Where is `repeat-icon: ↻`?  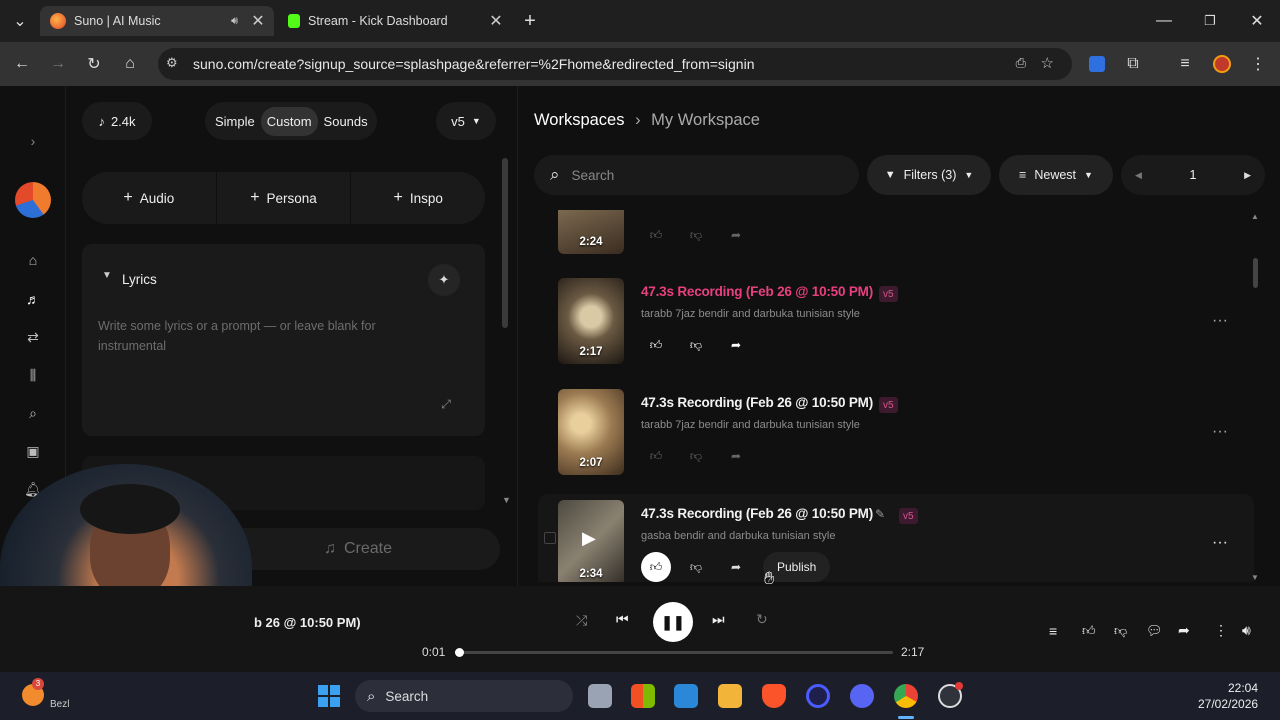 repeat-icon: ↻ is located at coordinates (762, 619).